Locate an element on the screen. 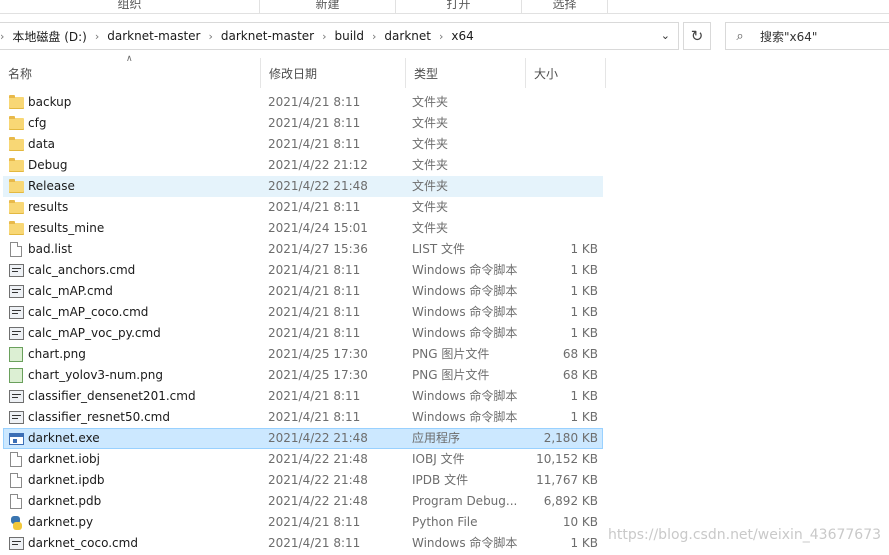 The image size is (889, 555). file-type: IPDB 文件 is located at coordinates (440, 480).